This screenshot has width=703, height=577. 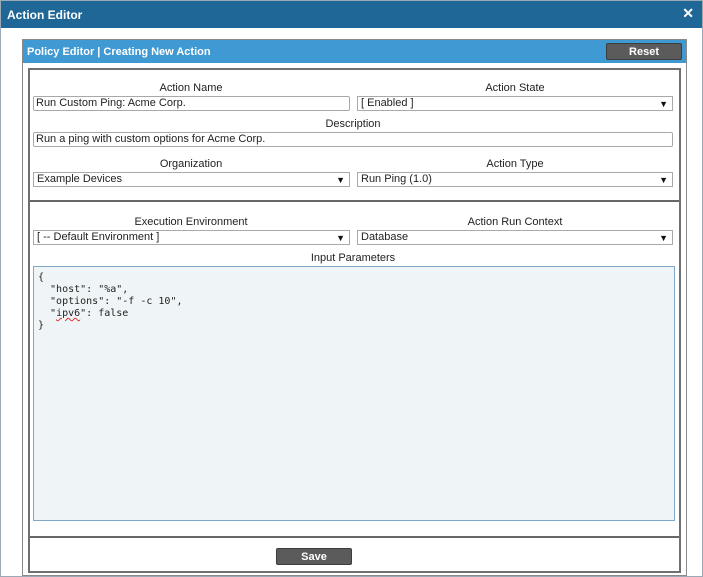 I want to click on code-line: ": false, so click(x=104, y=313).